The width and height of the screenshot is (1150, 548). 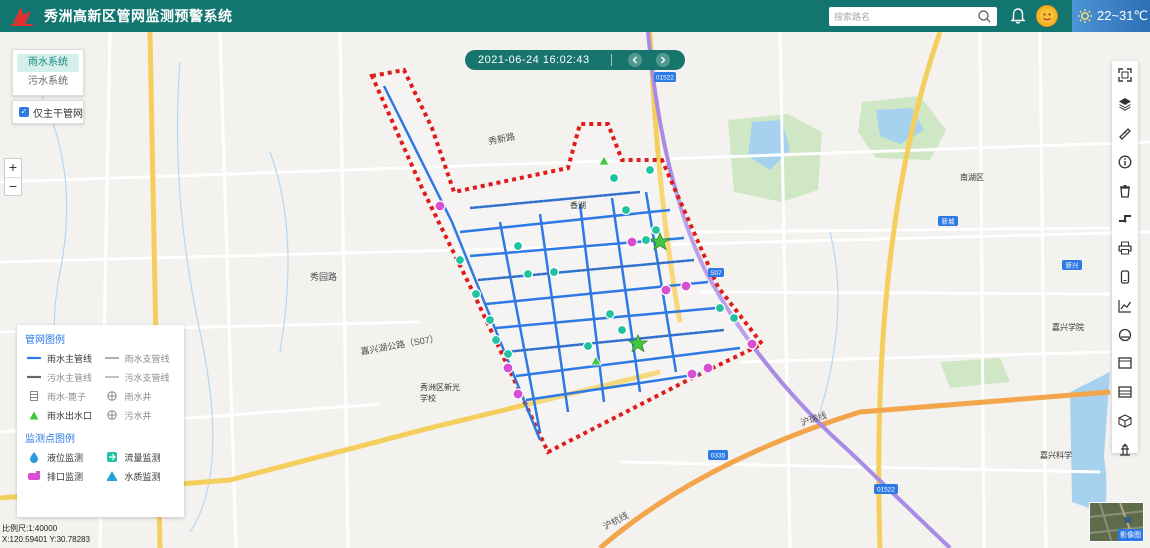 What do you see at coordinates (575, 60) in the screenshot?
I see `timestamp-bar: 2021-06-24 16:02:43` at bounding box center [575, 60].